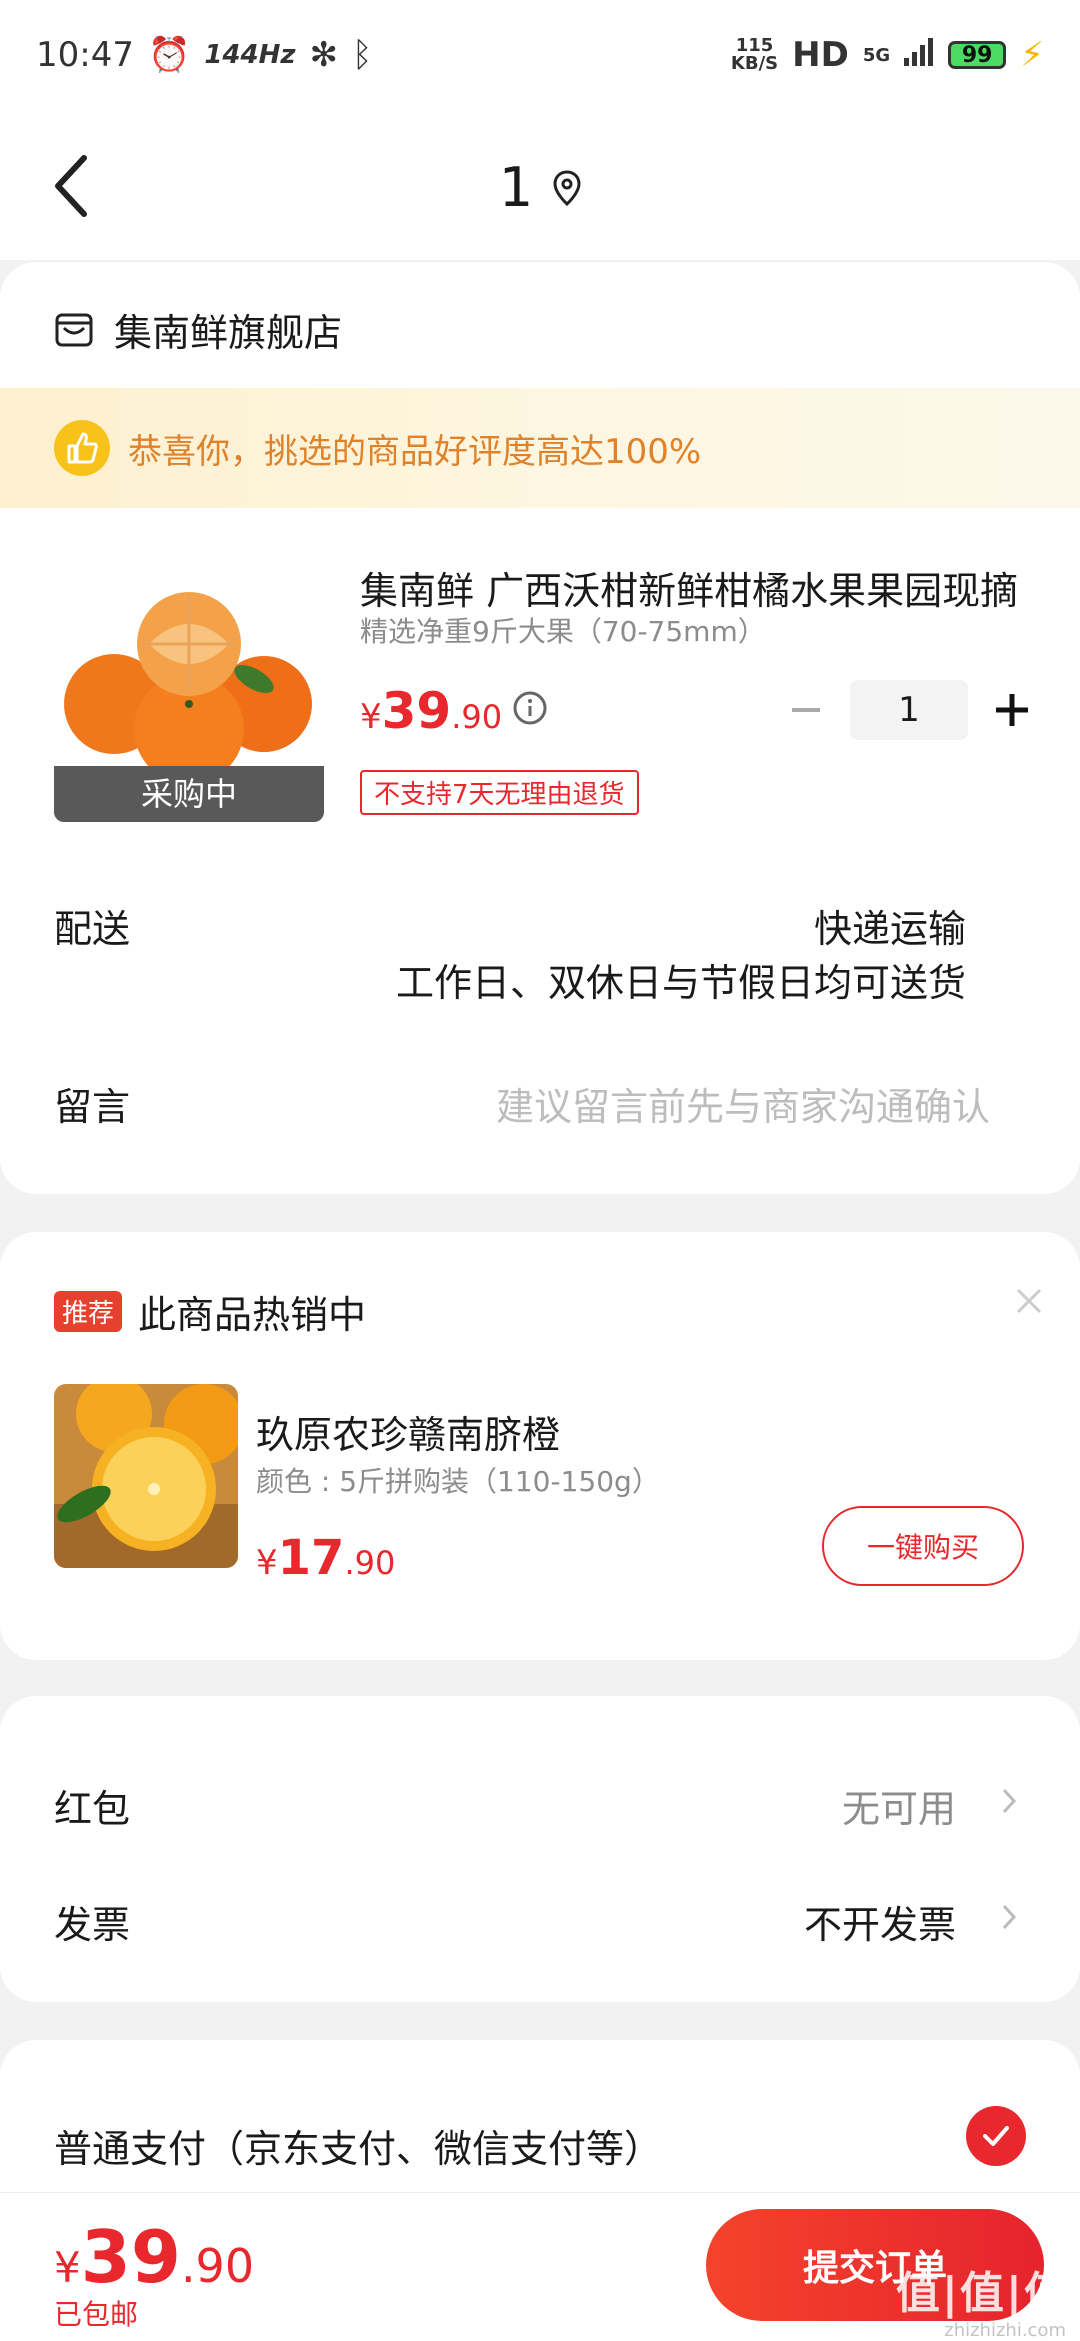  Describe the element at coordinates (689, 591) in the screenshot. I see `product-name: 集南鲜 广西沃柑新鲜柑橘水果果园现摘` at that location.